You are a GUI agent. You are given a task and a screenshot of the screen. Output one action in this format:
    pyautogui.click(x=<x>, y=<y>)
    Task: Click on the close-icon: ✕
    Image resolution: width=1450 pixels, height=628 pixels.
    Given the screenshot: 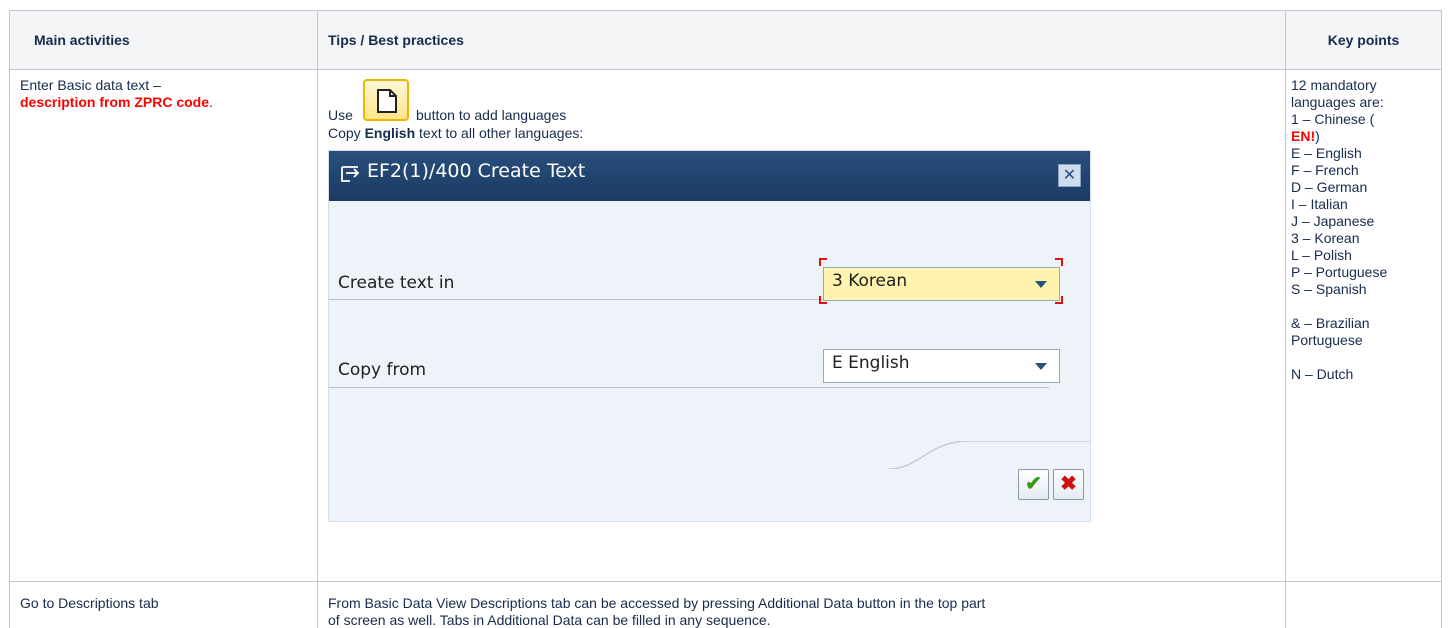 What is the action you would take?
    pyautogui.click(x=1069, y=175)
    